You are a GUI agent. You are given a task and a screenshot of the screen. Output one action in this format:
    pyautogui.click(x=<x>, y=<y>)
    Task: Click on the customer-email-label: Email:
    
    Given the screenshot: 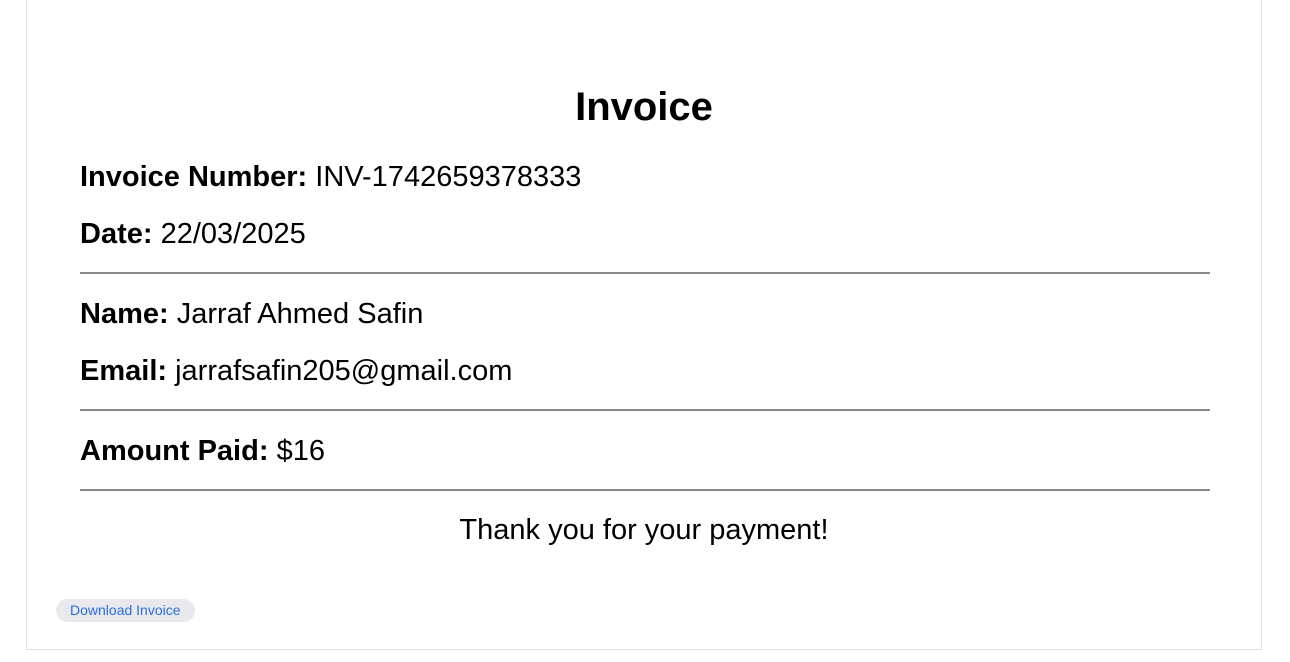 What is the action you would take?
    pyautogui.click(x=124, y=371)
    